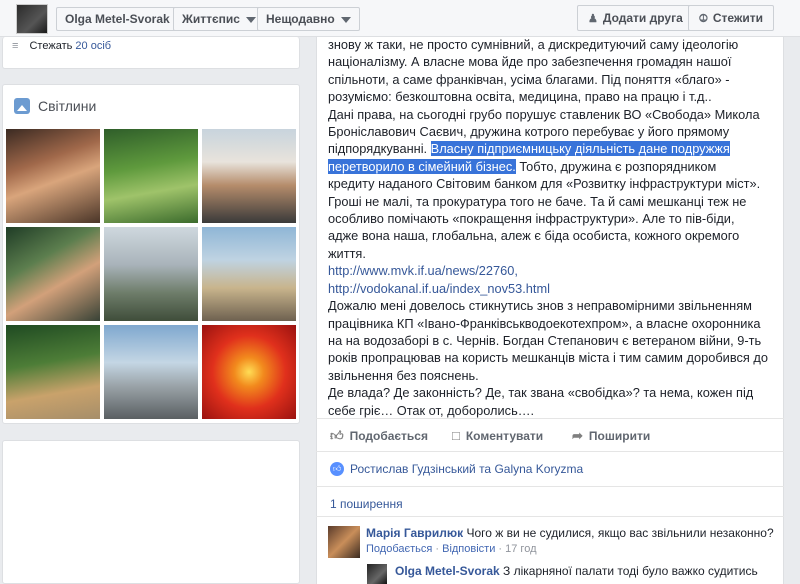  I want to click on photo-icon, so click(22, 106).